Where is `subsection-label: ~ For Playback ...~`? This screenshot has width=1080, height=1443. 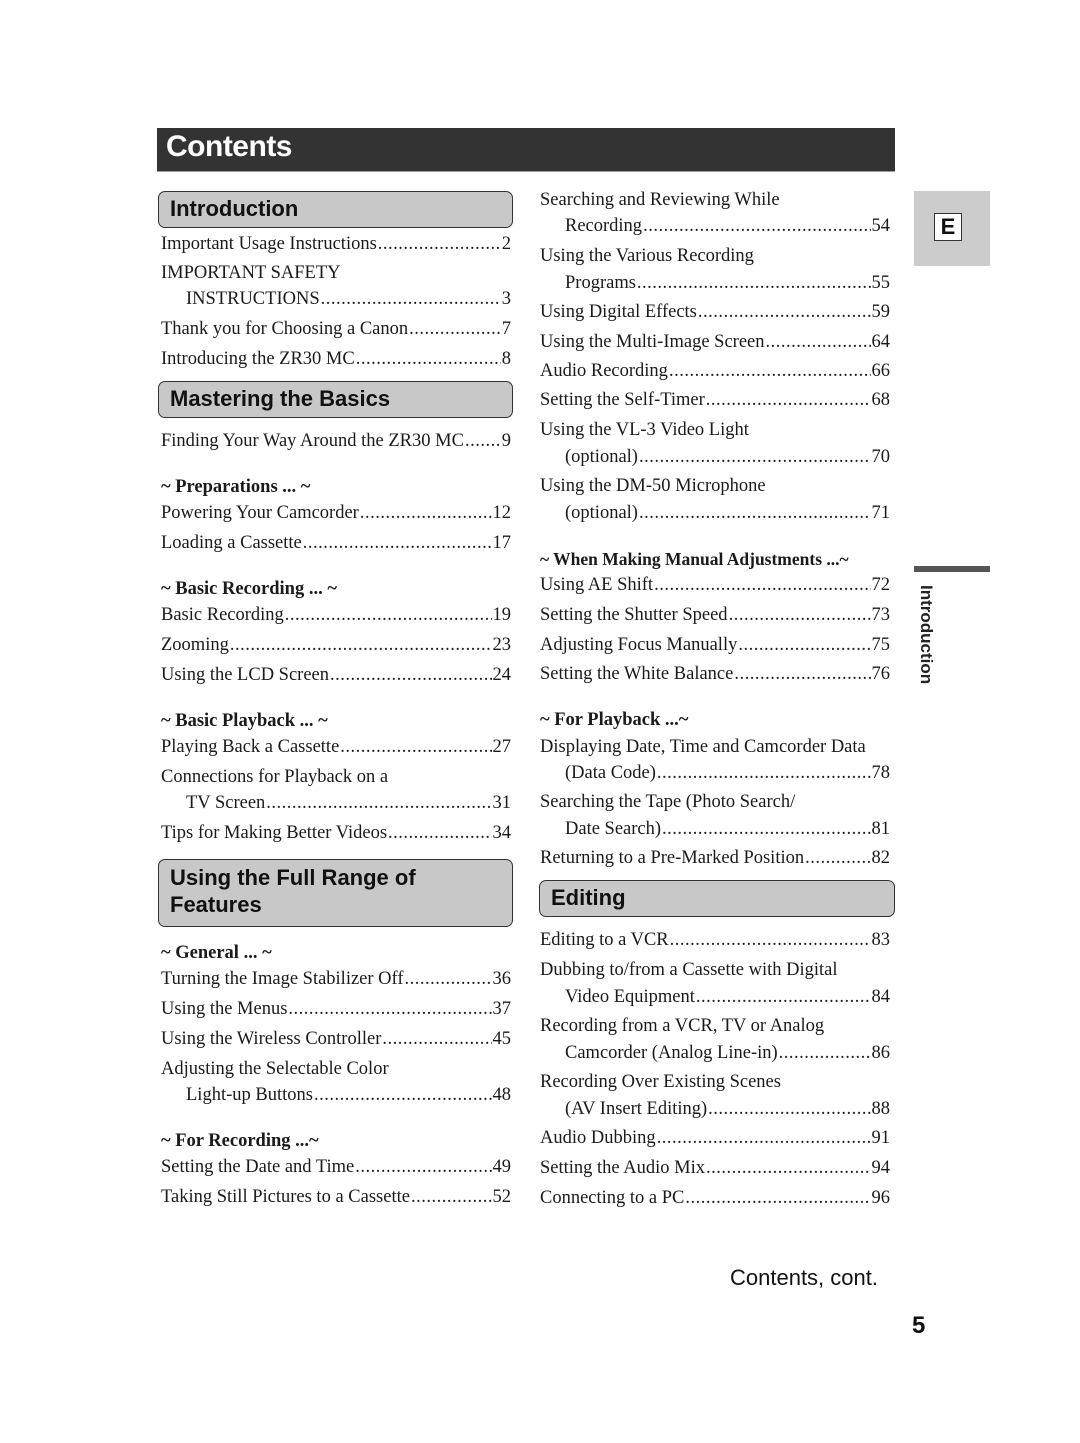
subsection-label: ~ For Playback ...~ is located at coordinates (614, 720).